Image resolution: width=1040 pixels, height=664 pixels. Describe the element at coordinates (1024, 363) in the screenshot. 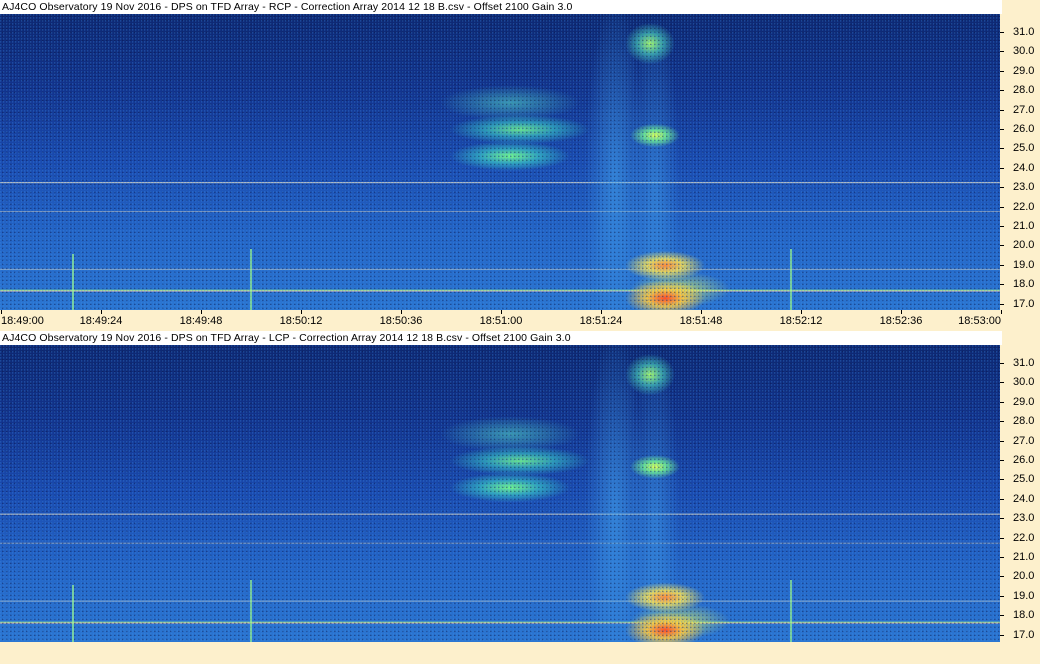

I see `frequency-tick-label: 31.0` at that location.